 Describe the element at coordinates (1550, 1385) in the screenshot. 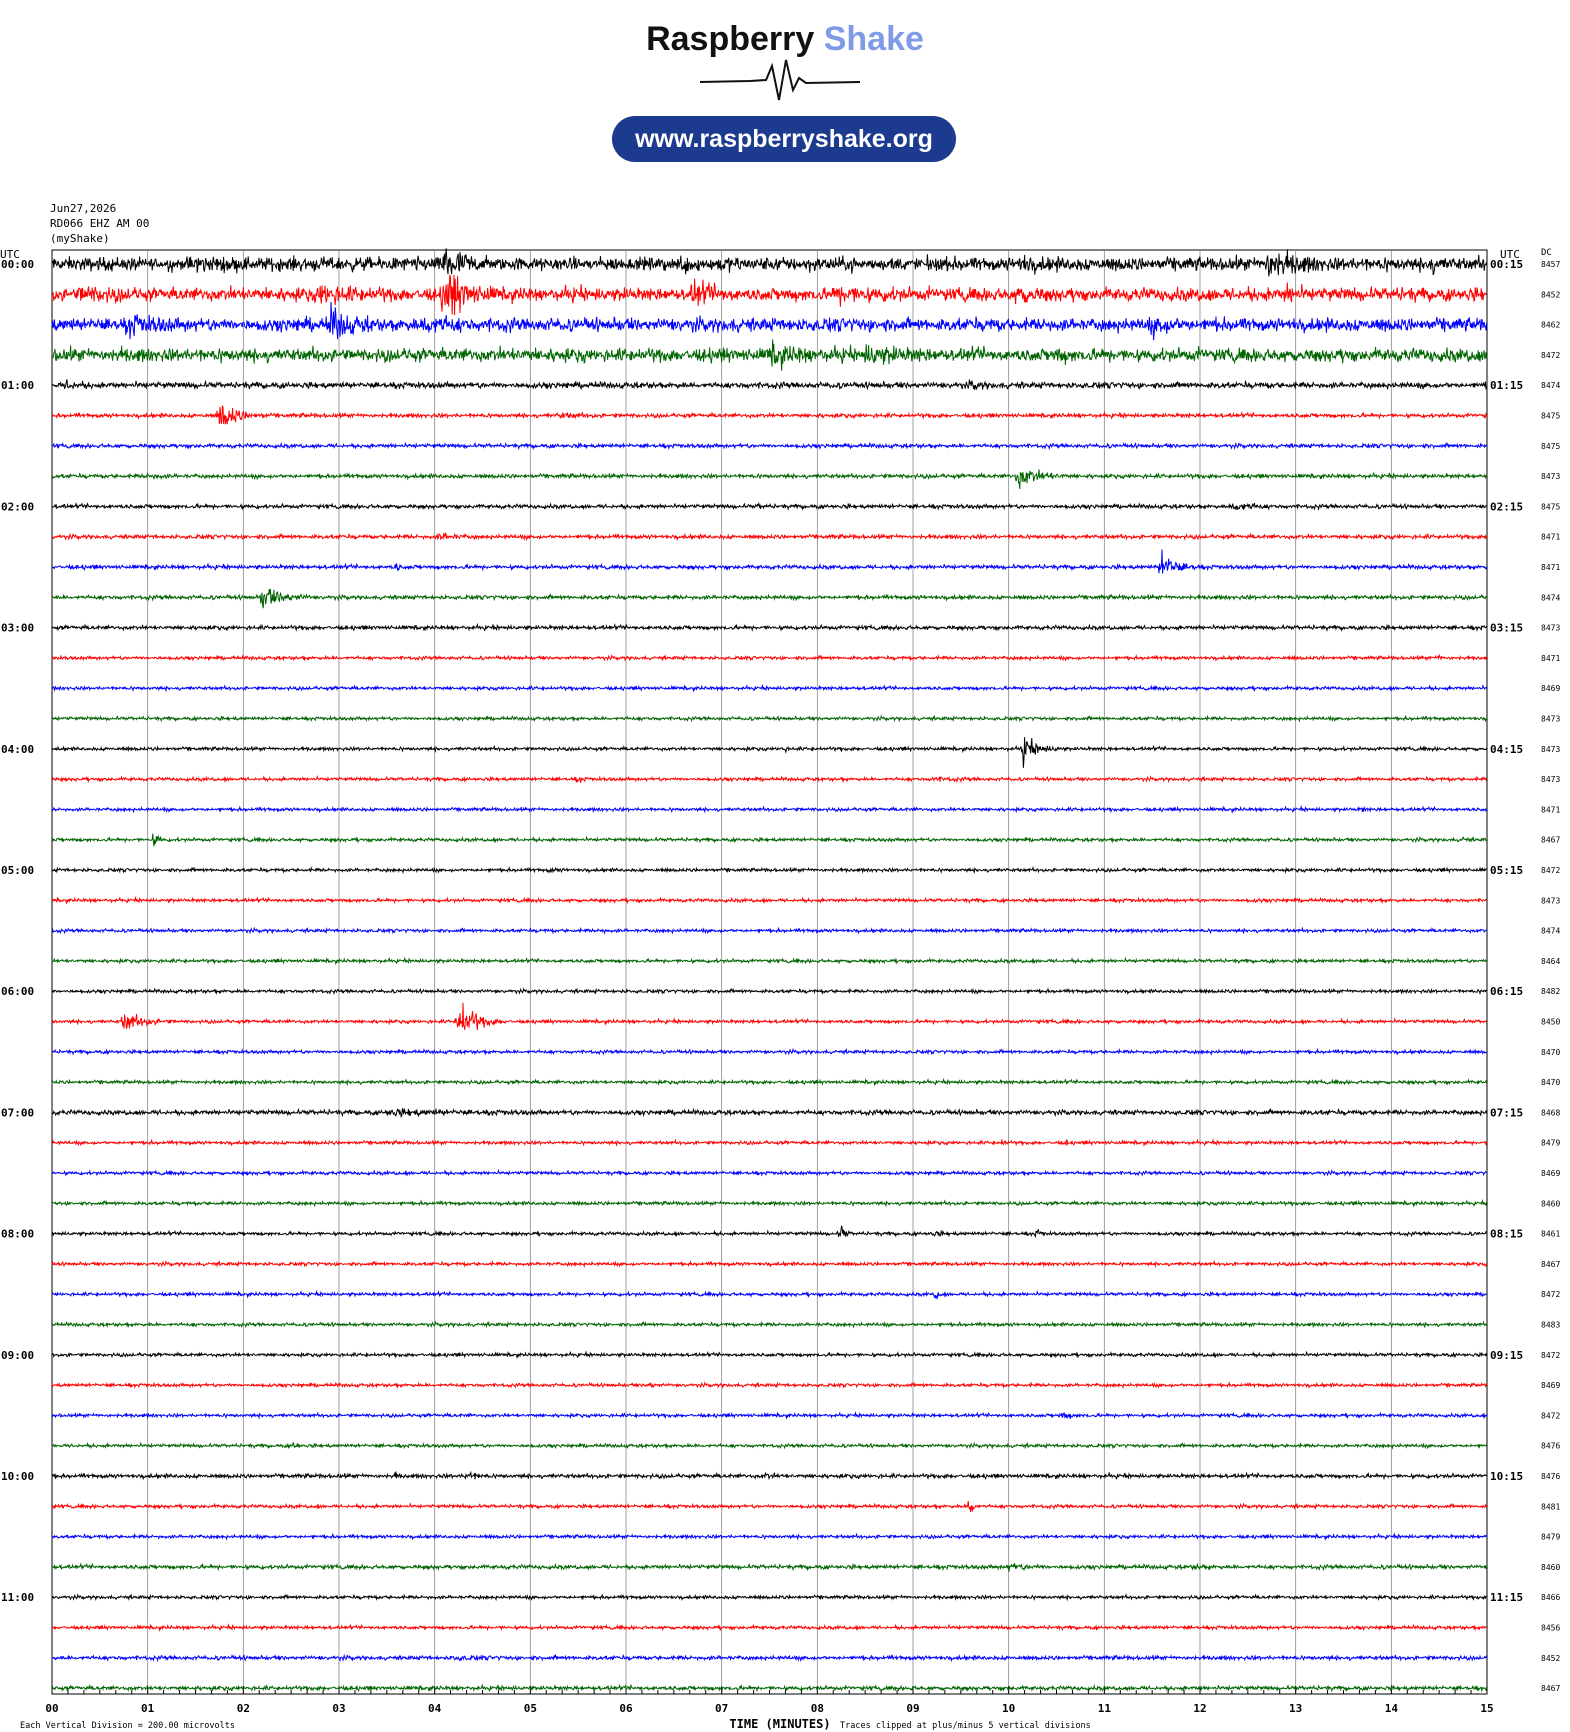

I see `dc-value-label: 8469` at that location.